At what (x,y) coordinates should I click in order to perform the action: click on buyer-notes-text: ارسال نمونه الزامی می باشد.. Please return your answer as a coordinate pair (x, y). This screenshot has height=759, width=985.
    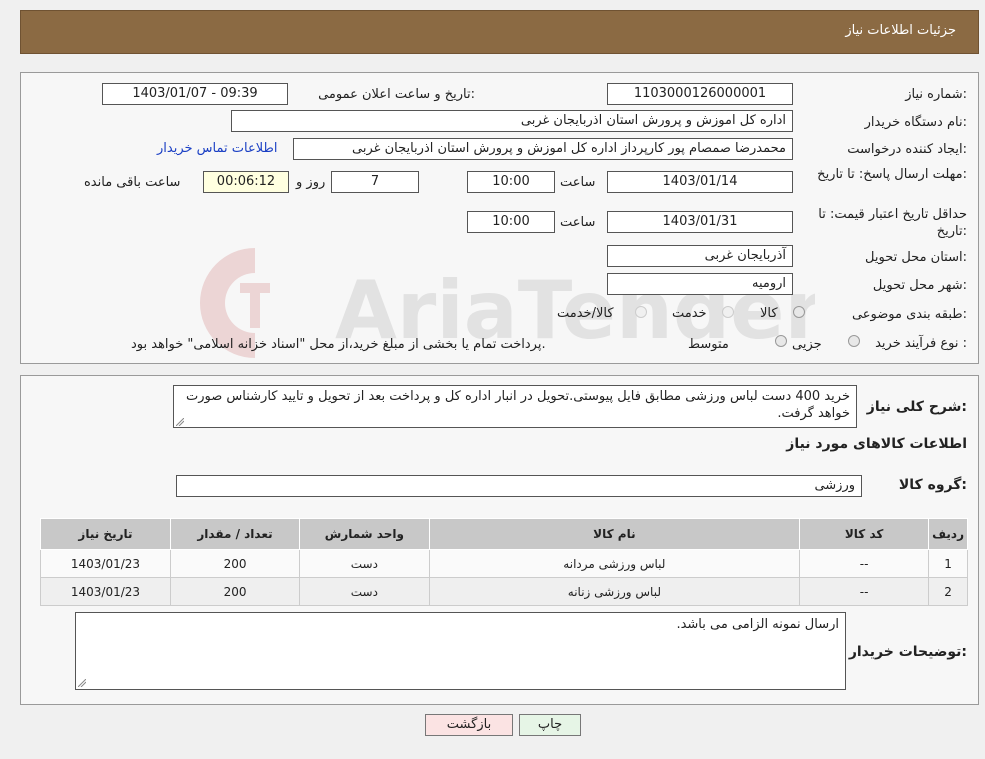
    Looking at the image, I should click on (757, 624).